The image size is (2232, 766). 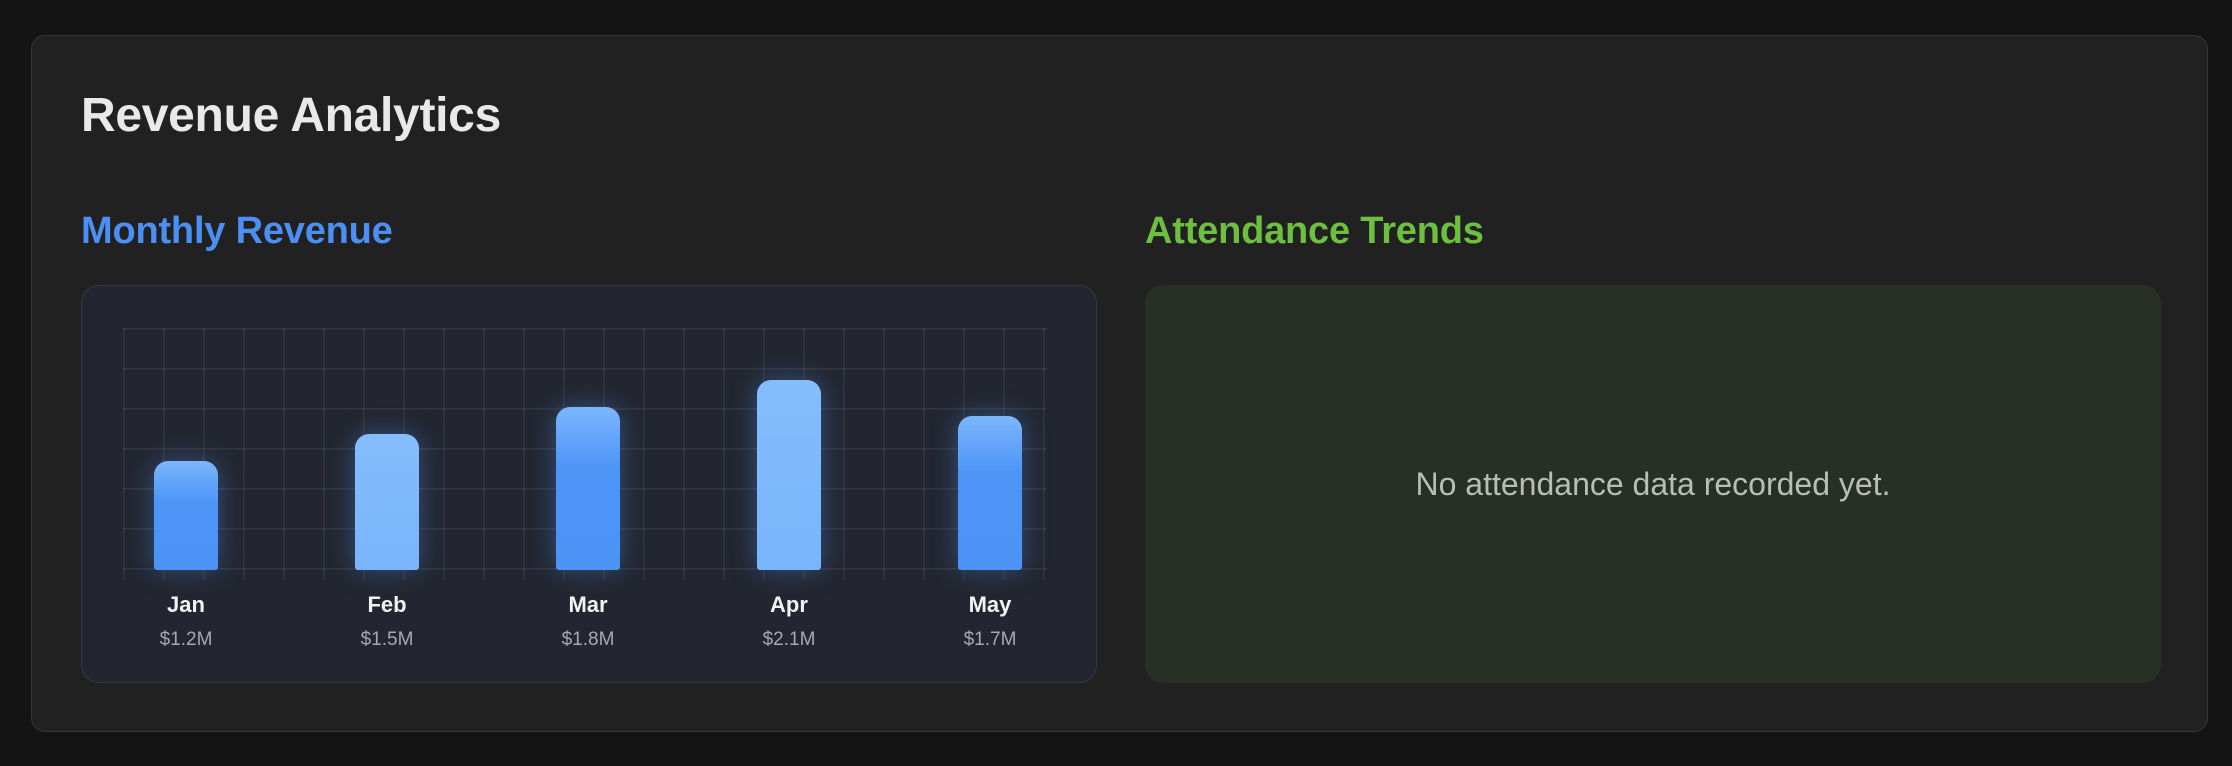 What do you see at coordinates (789, 475) in the screenshot?
I see `revenue-bar-apr` at bounding box center [789, 475].